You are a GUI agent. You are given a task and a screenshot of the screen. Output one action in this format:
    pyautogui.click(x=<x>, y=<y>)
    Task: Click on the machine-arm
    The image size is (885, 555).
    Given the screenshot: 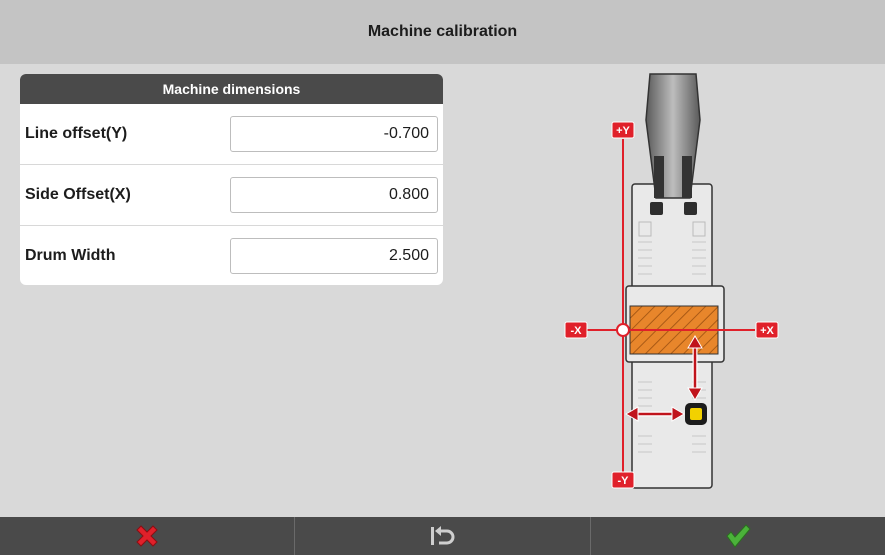 What is the action you would take?
    pyautogui.click(x=673, y=144)
    